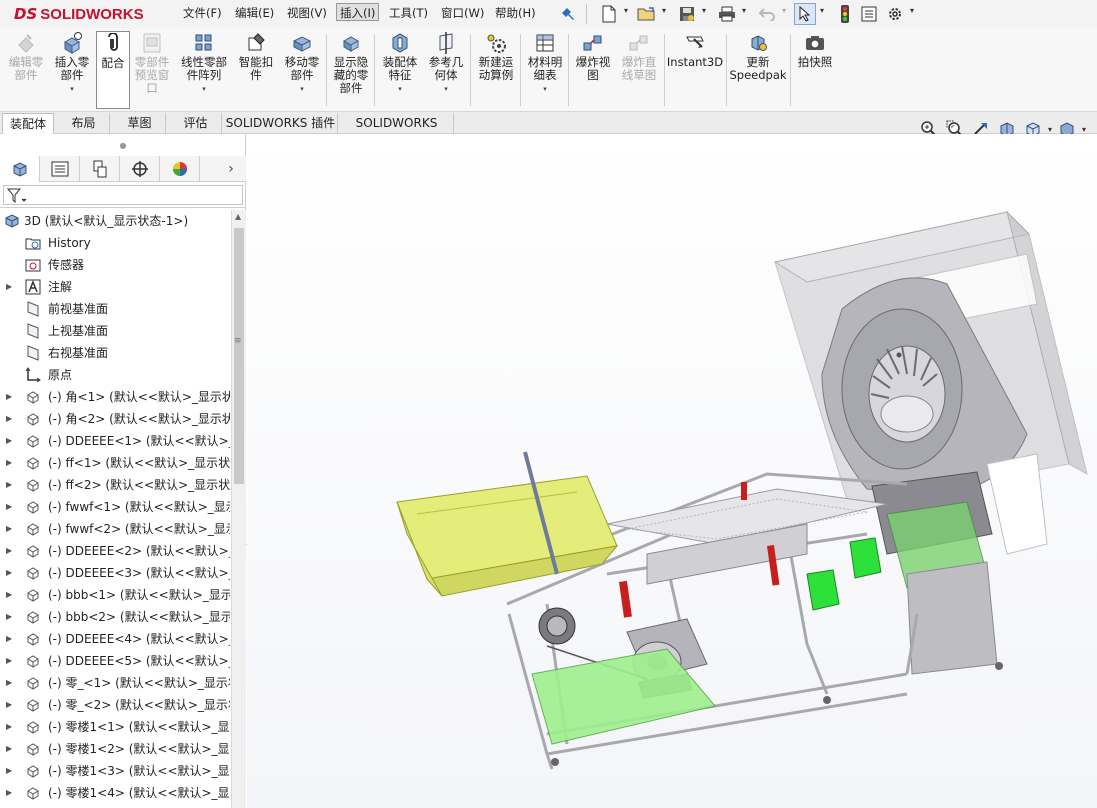  Describe the element at coordinates (647, 14) in the screenshot. I see `open-folder-icon` at that location.